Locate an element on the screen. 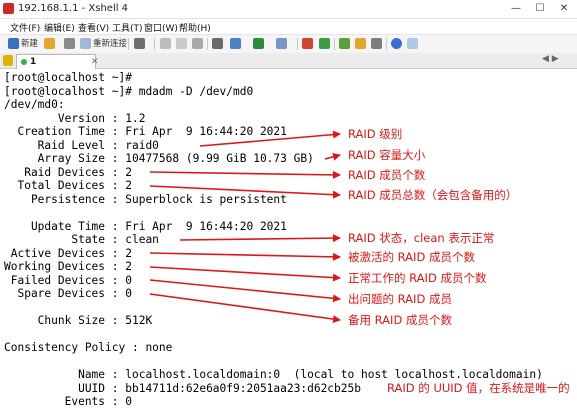  arrow-total-devices is located at coordinates (245, 192).